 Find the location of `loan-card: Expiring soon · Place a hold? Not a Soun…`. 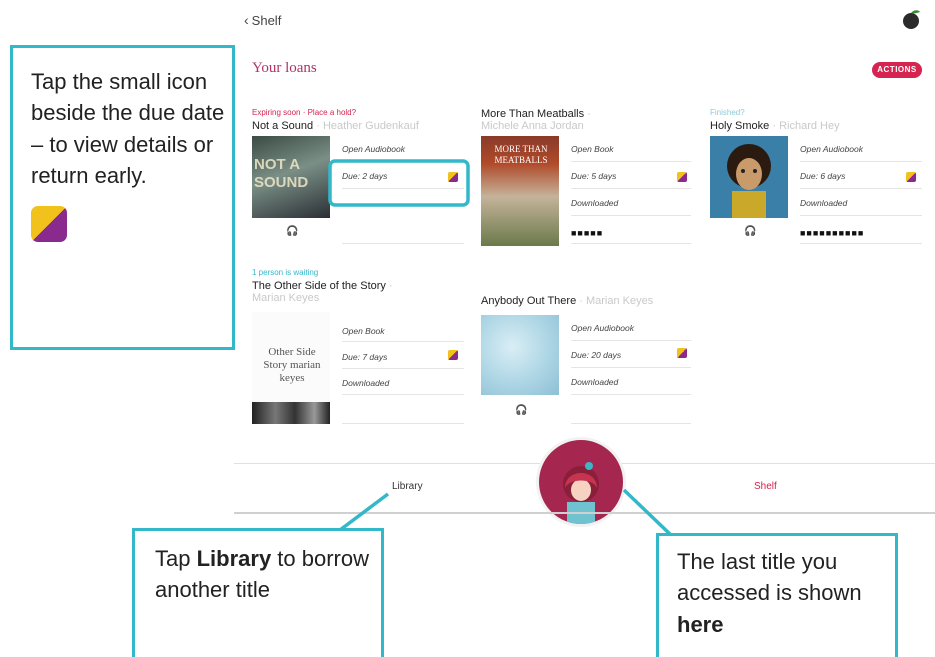

loan-card: Expiring soon · Place a hold? Not a Soun… is located at coordinates (358, 178).